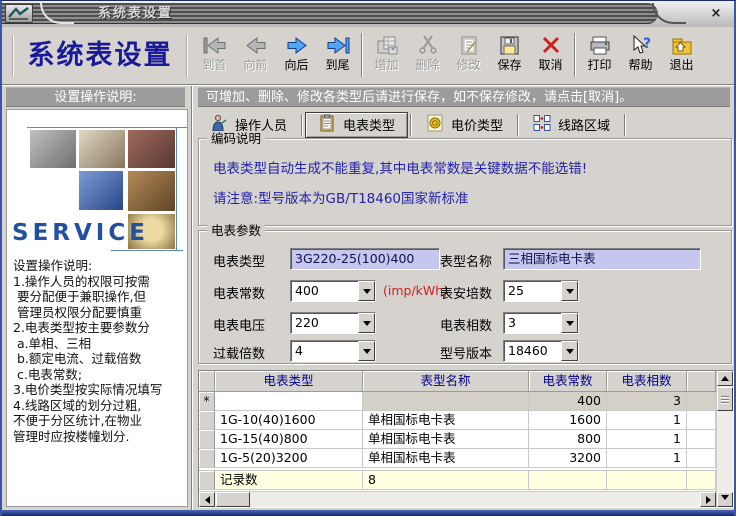 The image size is (736, 516). Describe the element at coordinates (333, 323) in the screenshot. I see `voltage-select: 220` at that location.